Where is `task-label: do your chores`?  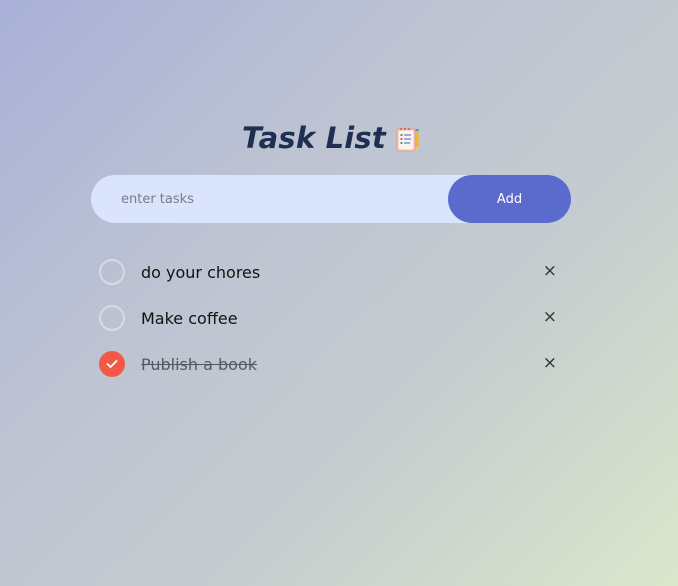
task-label: do your chores is located at coordinates (201, 272).